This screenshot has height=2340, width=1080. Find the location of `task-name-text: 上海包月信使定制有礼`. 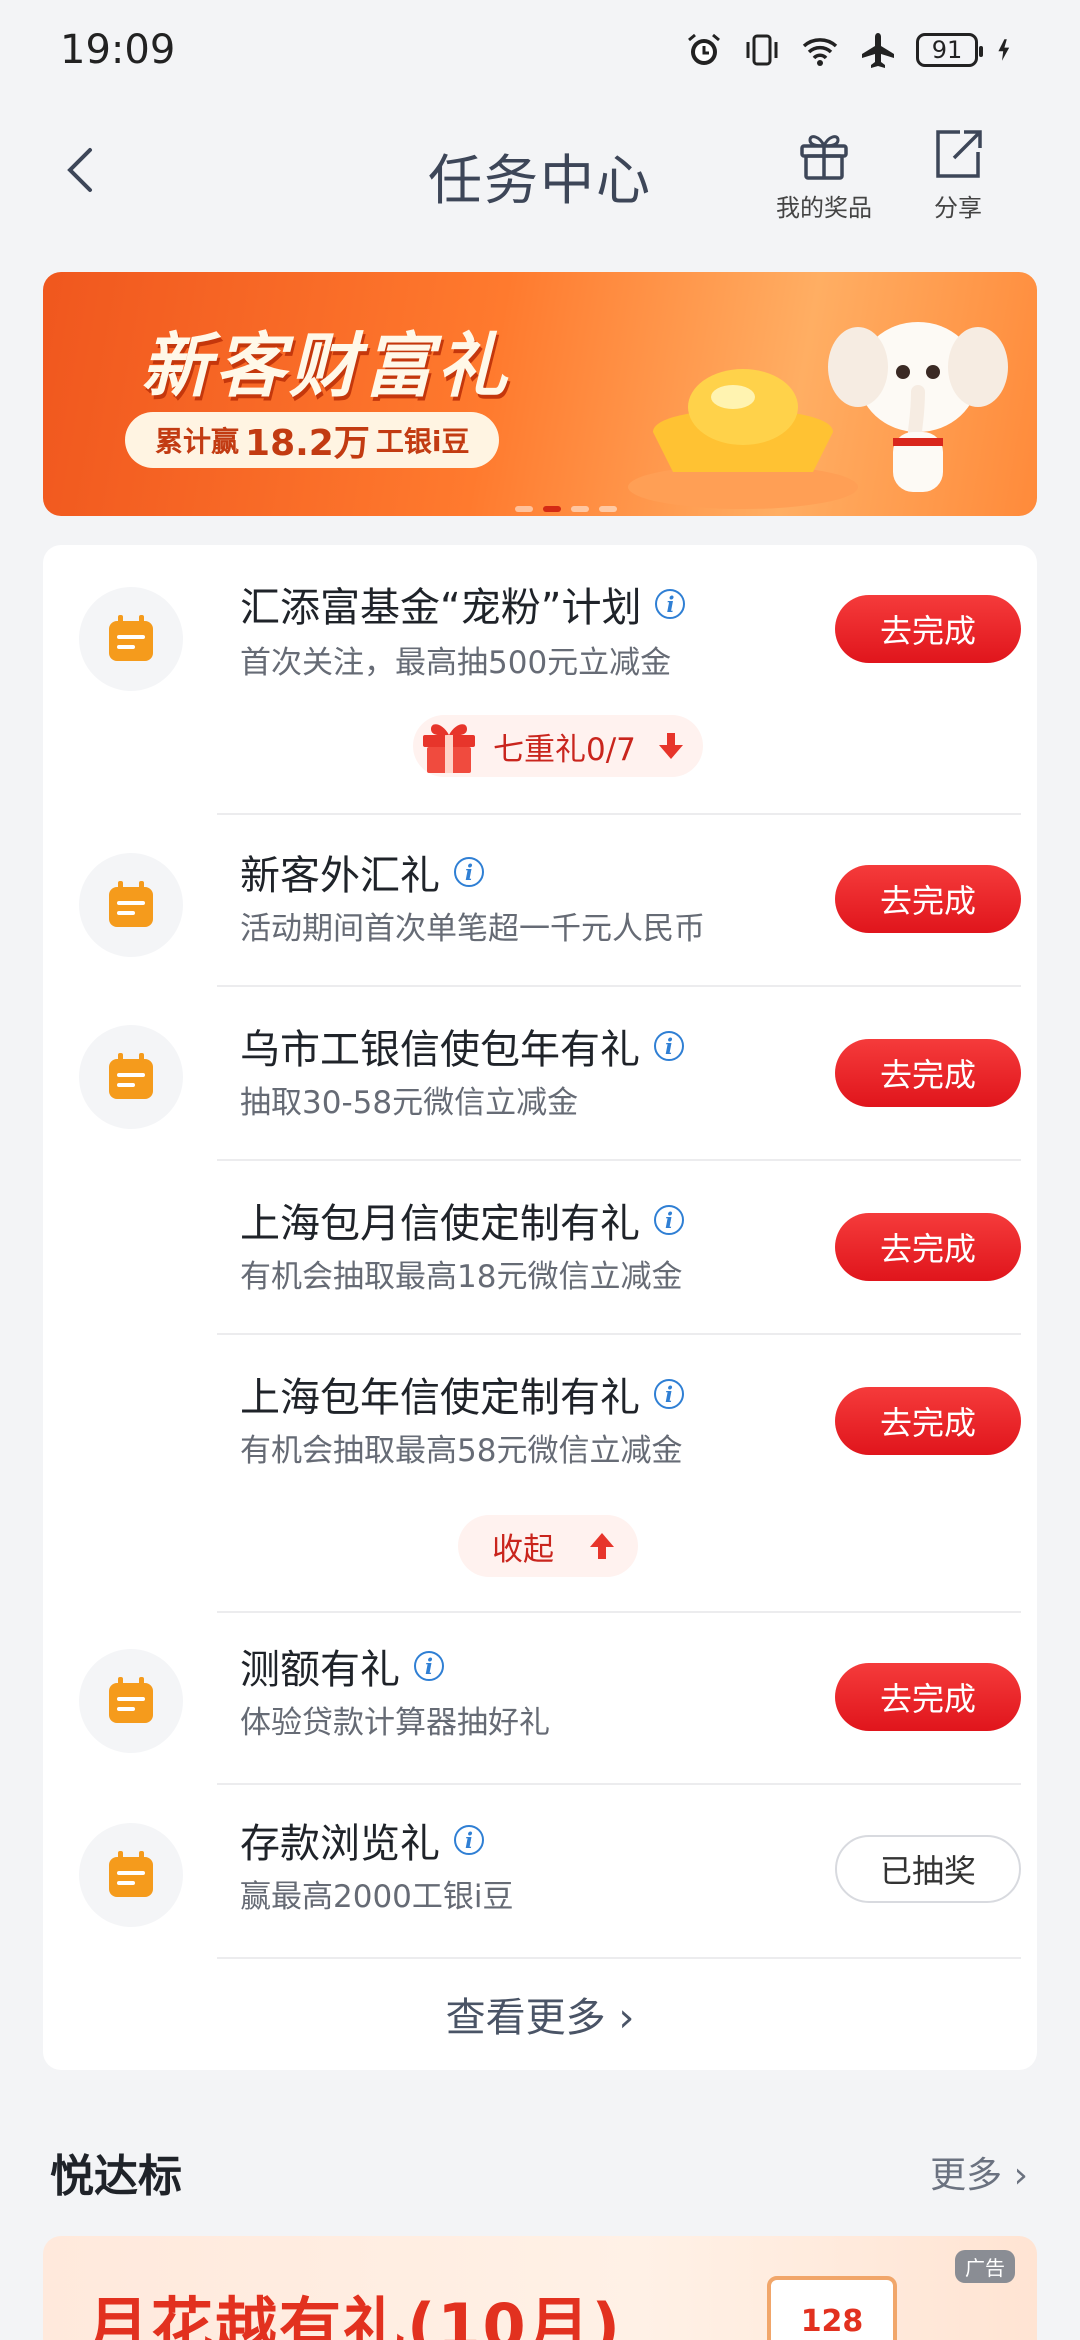

task-name-text: 上海包月信使定制有礼 is located at coordinates (440, 1224).